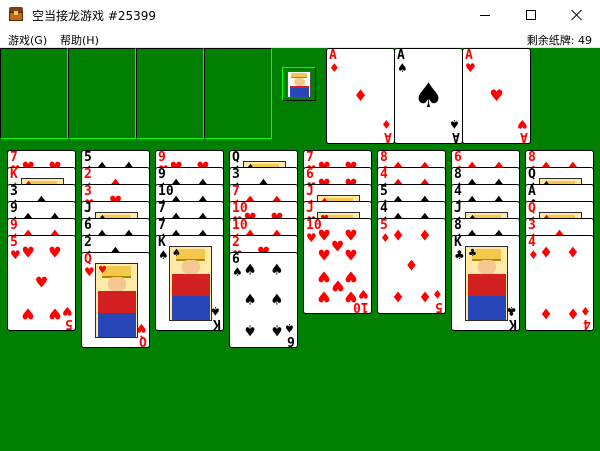  What do you see at coordinates (79, 40) in the screenshot?
I see `menu-help: 帮助(H)` at bounding box center [79, 40].